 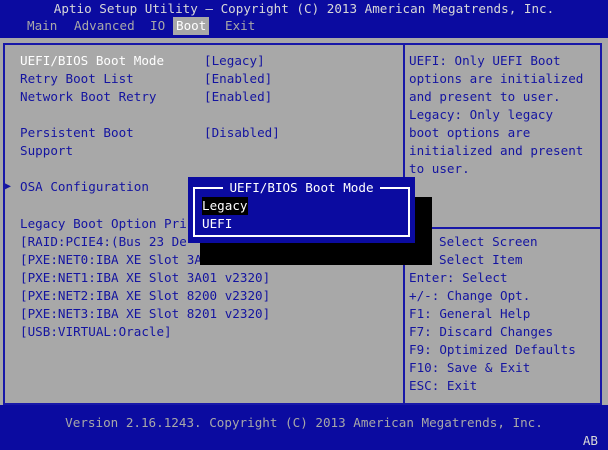 I want to click on help-line: Legacy: Only legacy, so click(x=481, y=114).